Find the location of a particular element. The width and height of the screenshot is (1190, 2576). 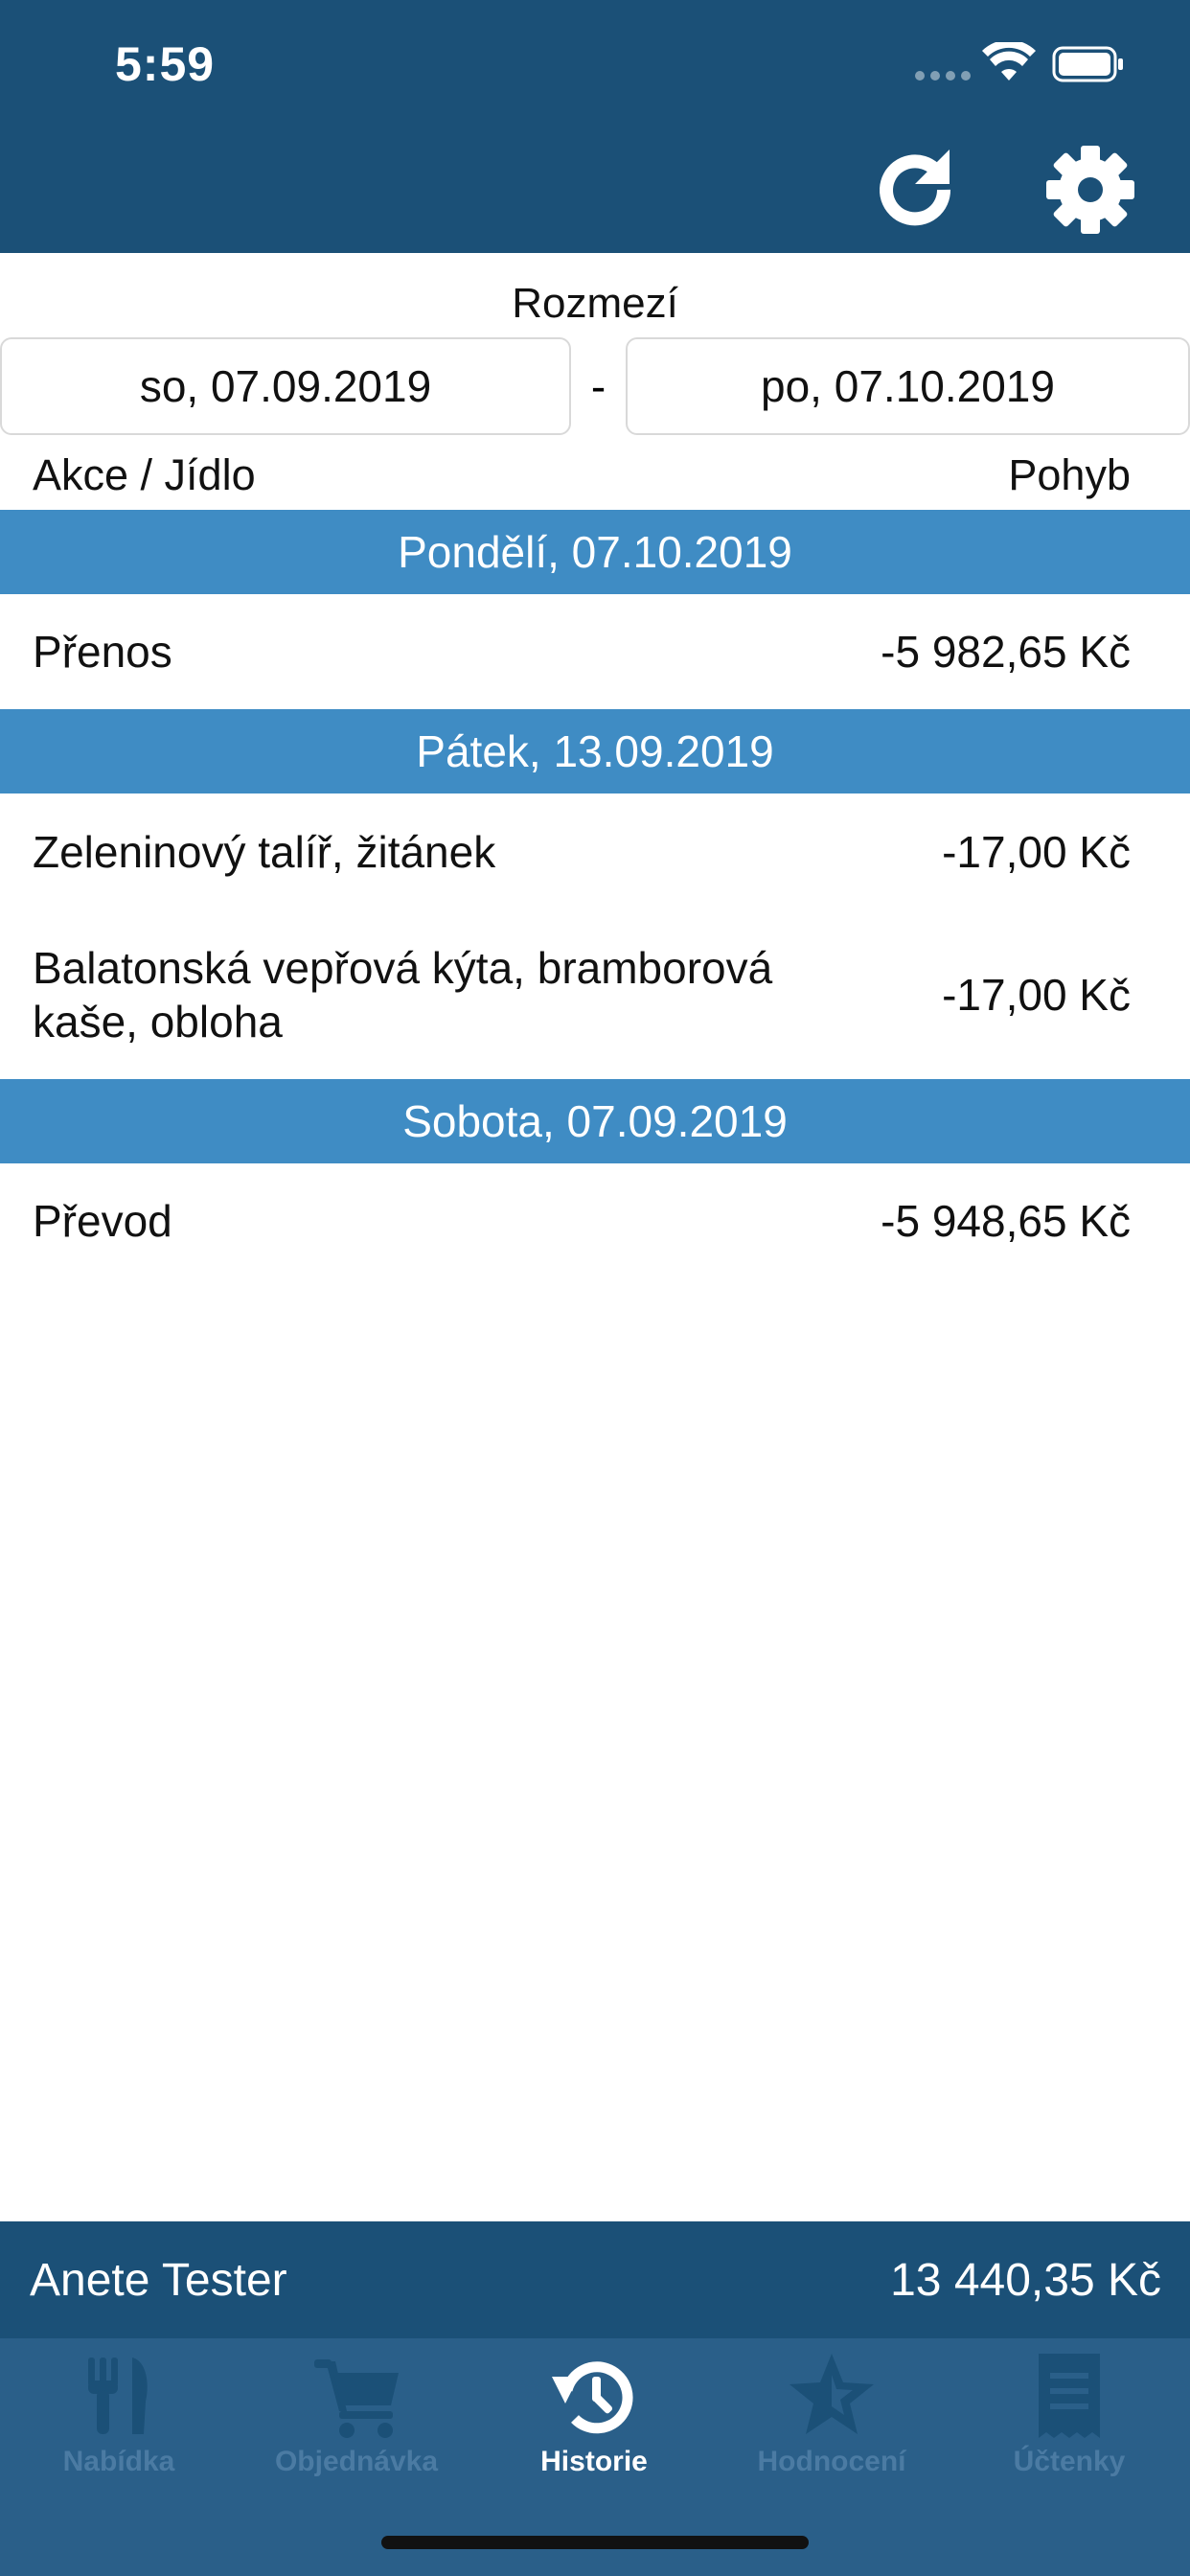

user-name: Anete Tester is located at coordinates (159, 2280).